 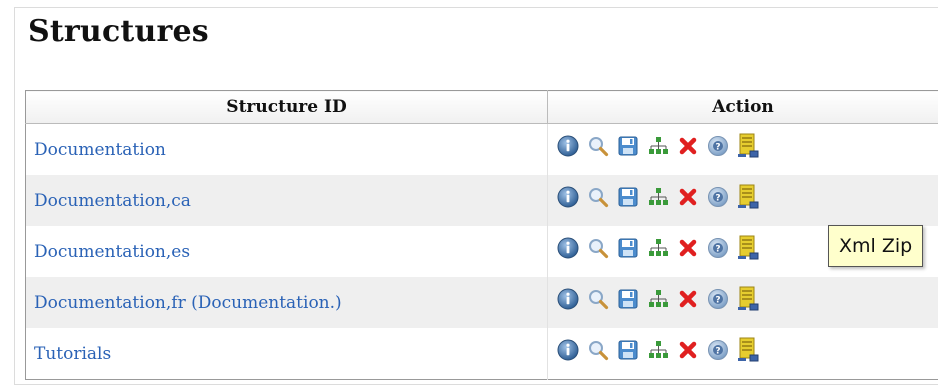 I want to click on structure-id-cell: Tutorials, so click(x=286, y=354).